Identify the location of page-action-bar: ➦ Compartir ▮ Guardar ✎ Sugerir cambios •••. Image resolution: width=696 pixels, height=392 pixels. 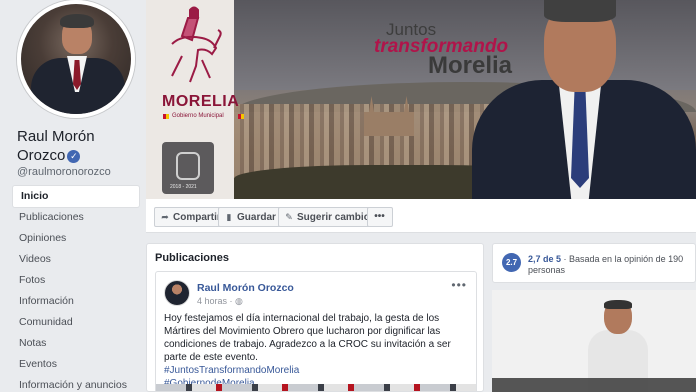
(421, 216).